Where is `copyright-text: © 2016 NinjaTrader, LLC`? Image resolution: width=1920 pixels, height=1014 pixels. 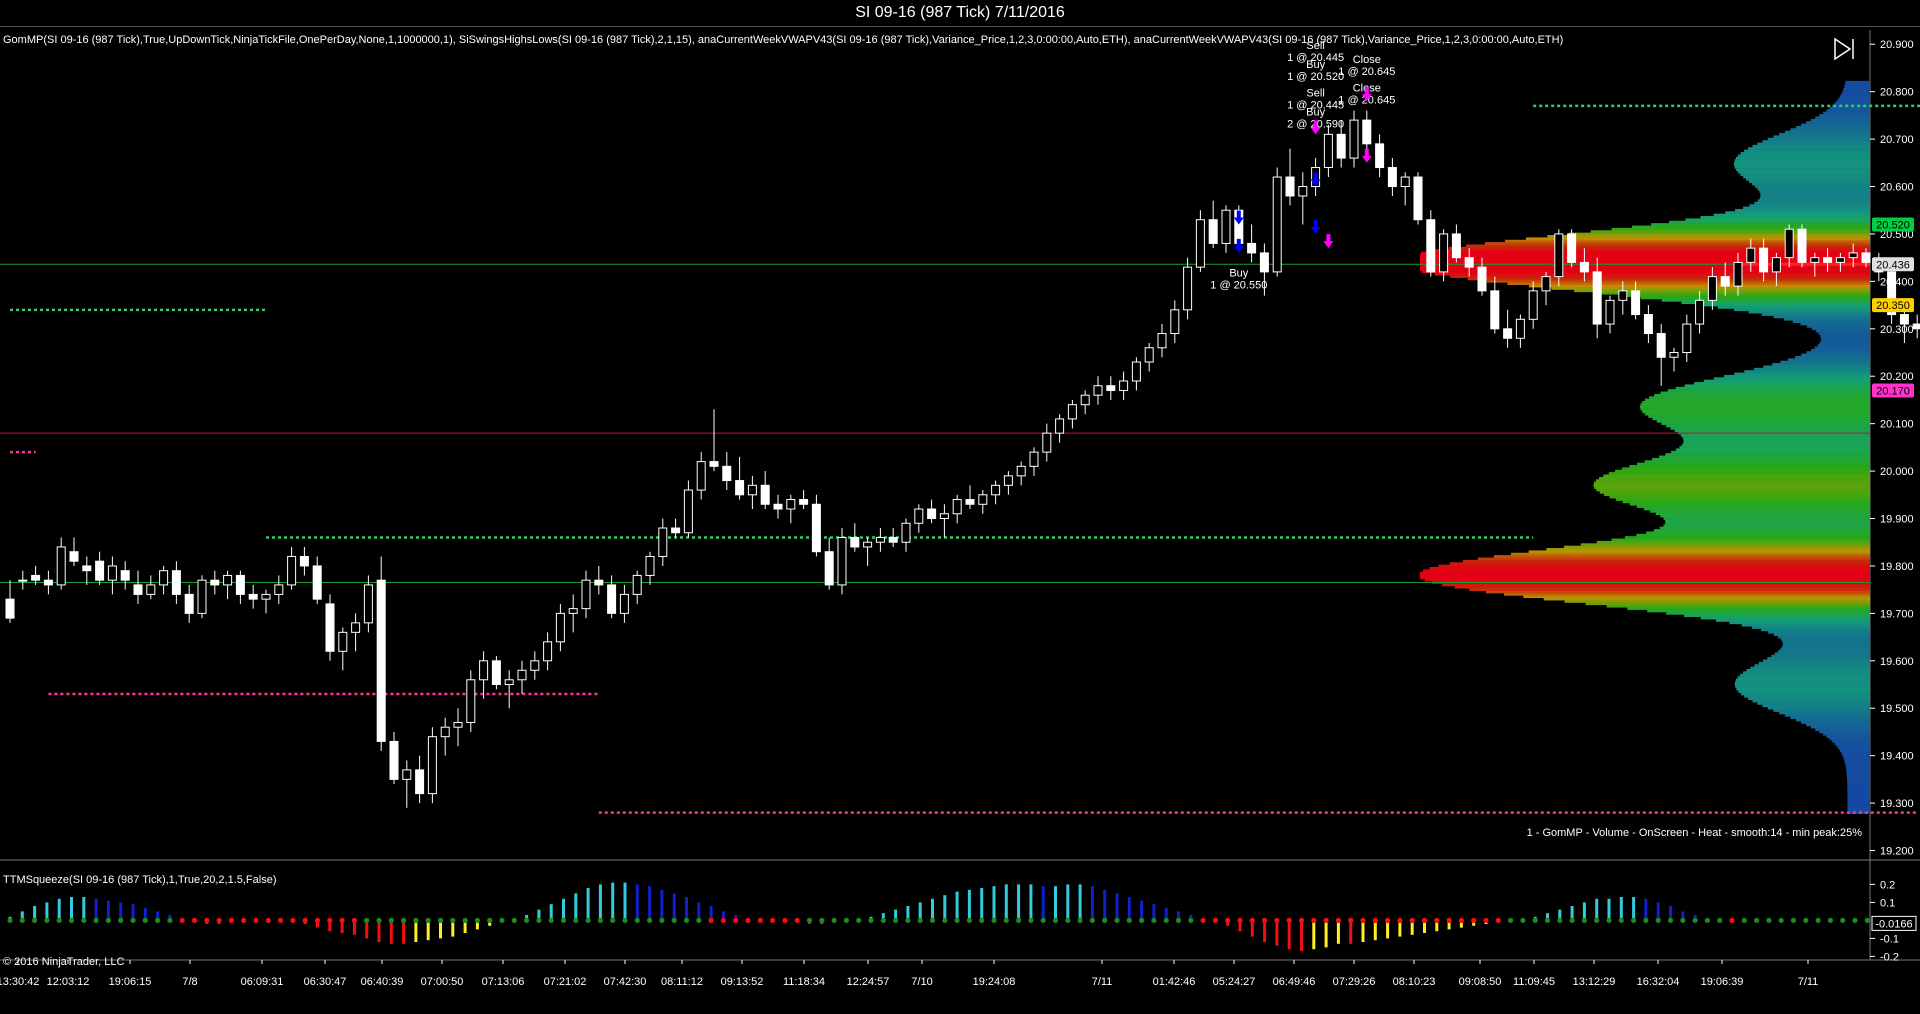
copyright-text: © 2016 NinjaTrader, LLC is located at coordinates (63, 962).